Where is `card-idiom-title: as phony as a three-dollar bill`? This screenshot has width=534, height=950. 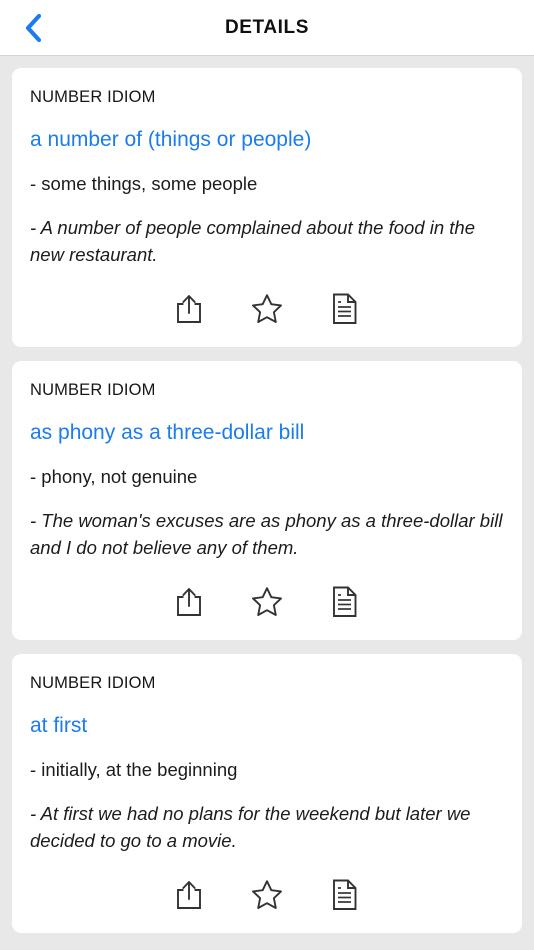 card-idiom-title: as phony as a three-dollar bill is located at coordinates (267, 433).